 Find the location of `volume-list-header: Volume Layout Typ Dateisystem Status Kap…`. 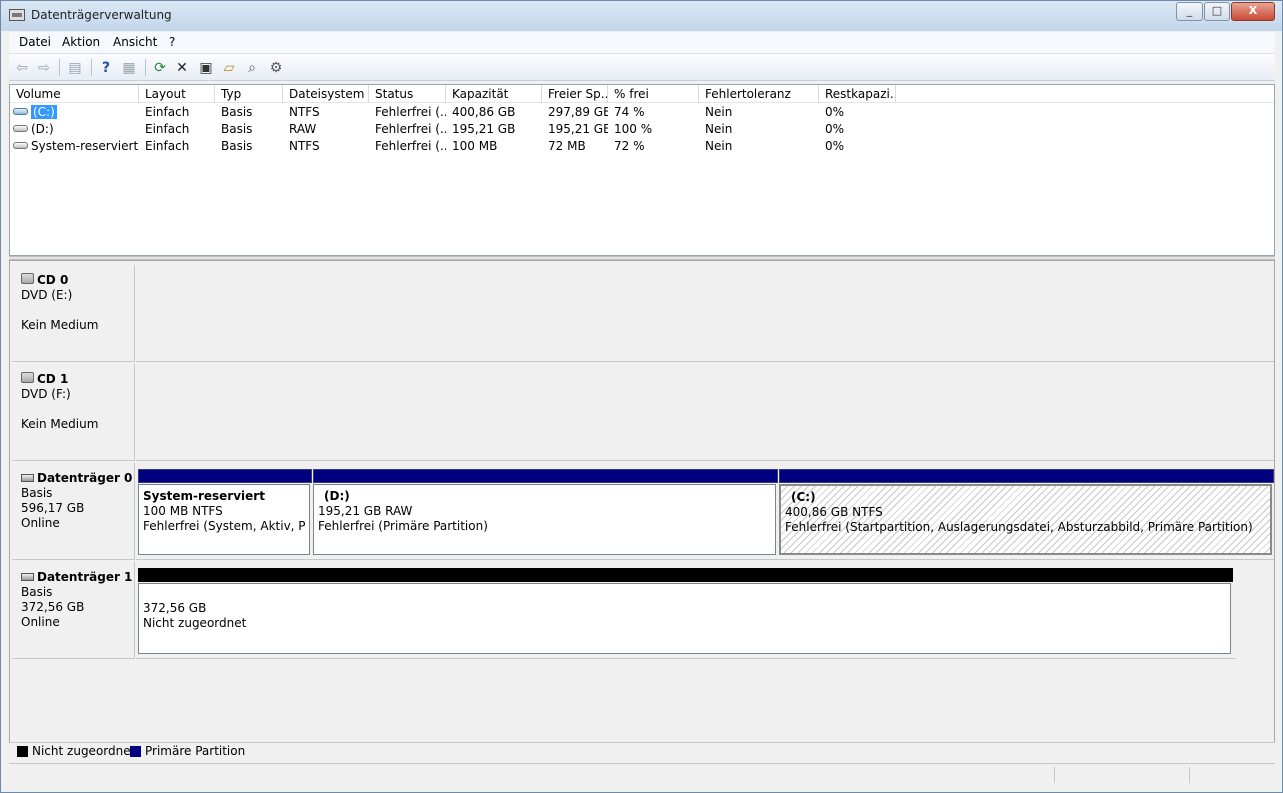

volume-list-header: Volume Layout Typ Dateisystem Status Kap… is located at coordinates (642, 94).